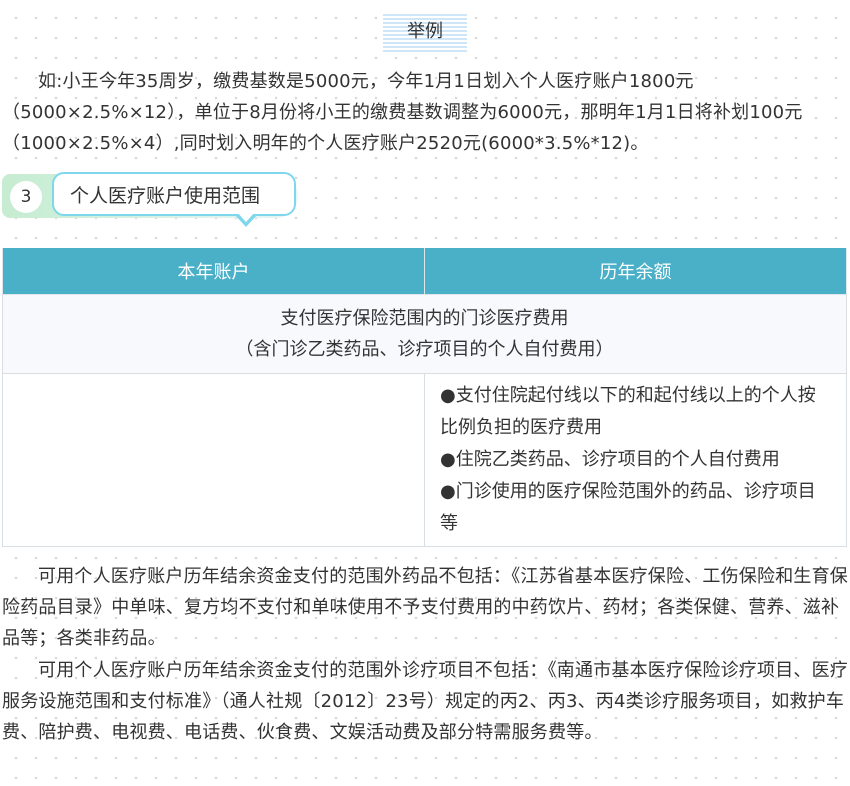 This screenshot has width=850, height=786. What do you see at coordinates (425, 32) in the screenshot?
I see `example-label: 举例` at bounding box center [425, 32].